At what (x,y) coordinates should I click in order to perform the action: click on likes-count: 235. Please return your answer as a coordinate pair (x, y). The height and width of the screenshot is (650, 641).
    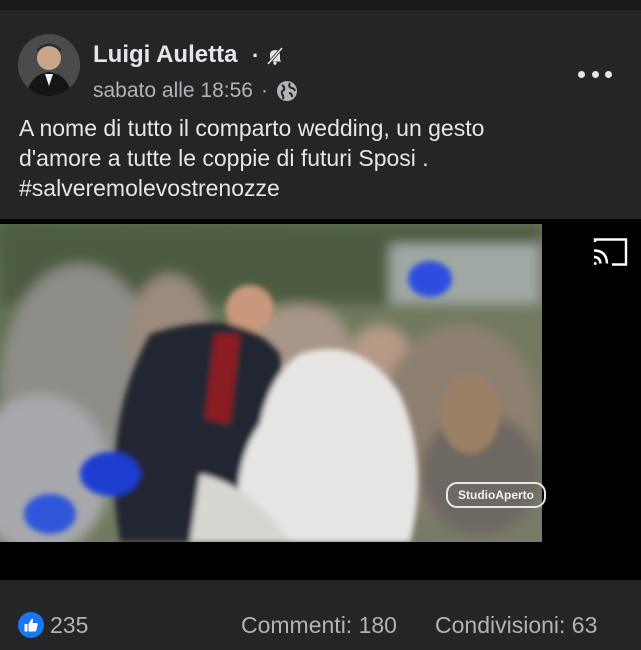
    Looking at the image, I should click on (69, 625).